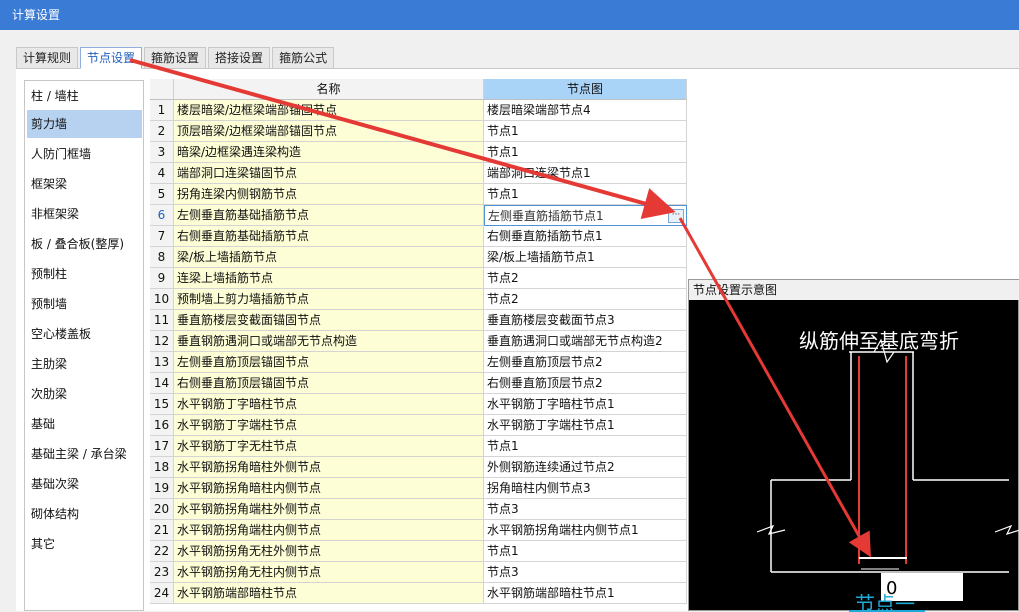 This screenshot has height=612, width=1019. I want to click on table-row: 22 水平钢筋拐角无柱外侧节点 节点1, so click(418, 551).